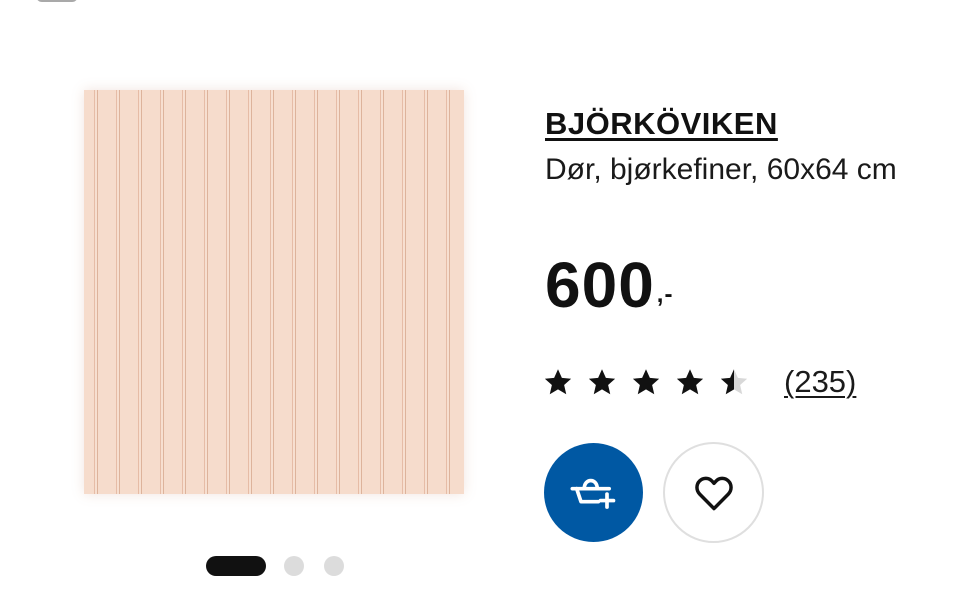 This screenshot has height=604, width=960. Describe the element at coordinates (57, 1) in the screenshot. I see `top-control-edge` at that location.